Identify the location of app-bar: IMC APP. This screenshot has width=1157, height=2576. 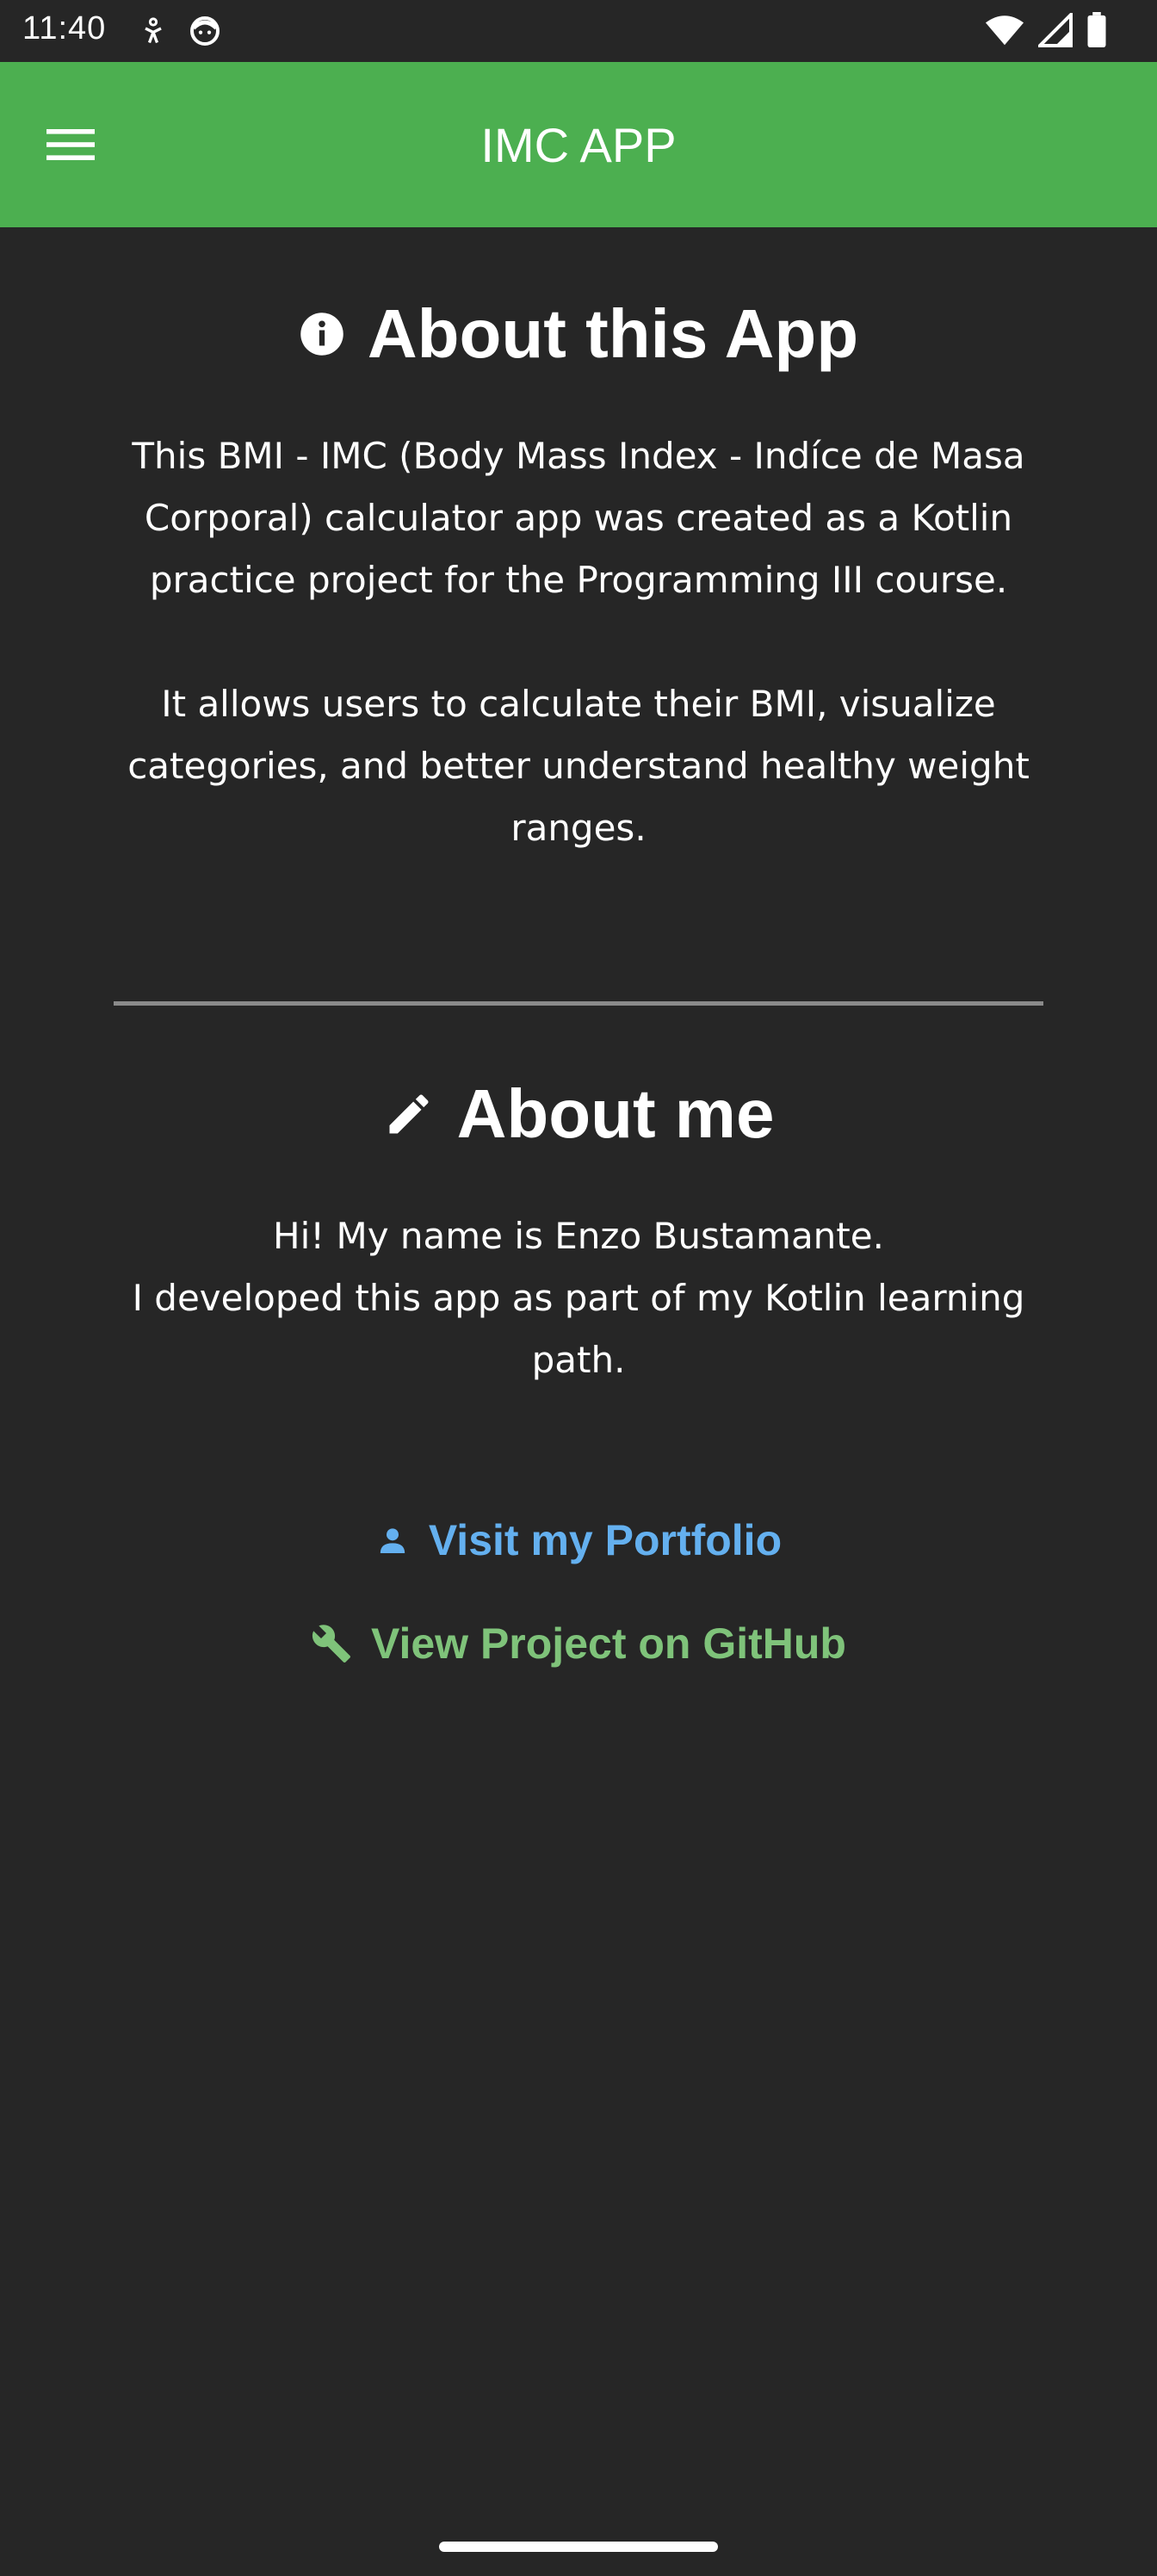
(579, 144).